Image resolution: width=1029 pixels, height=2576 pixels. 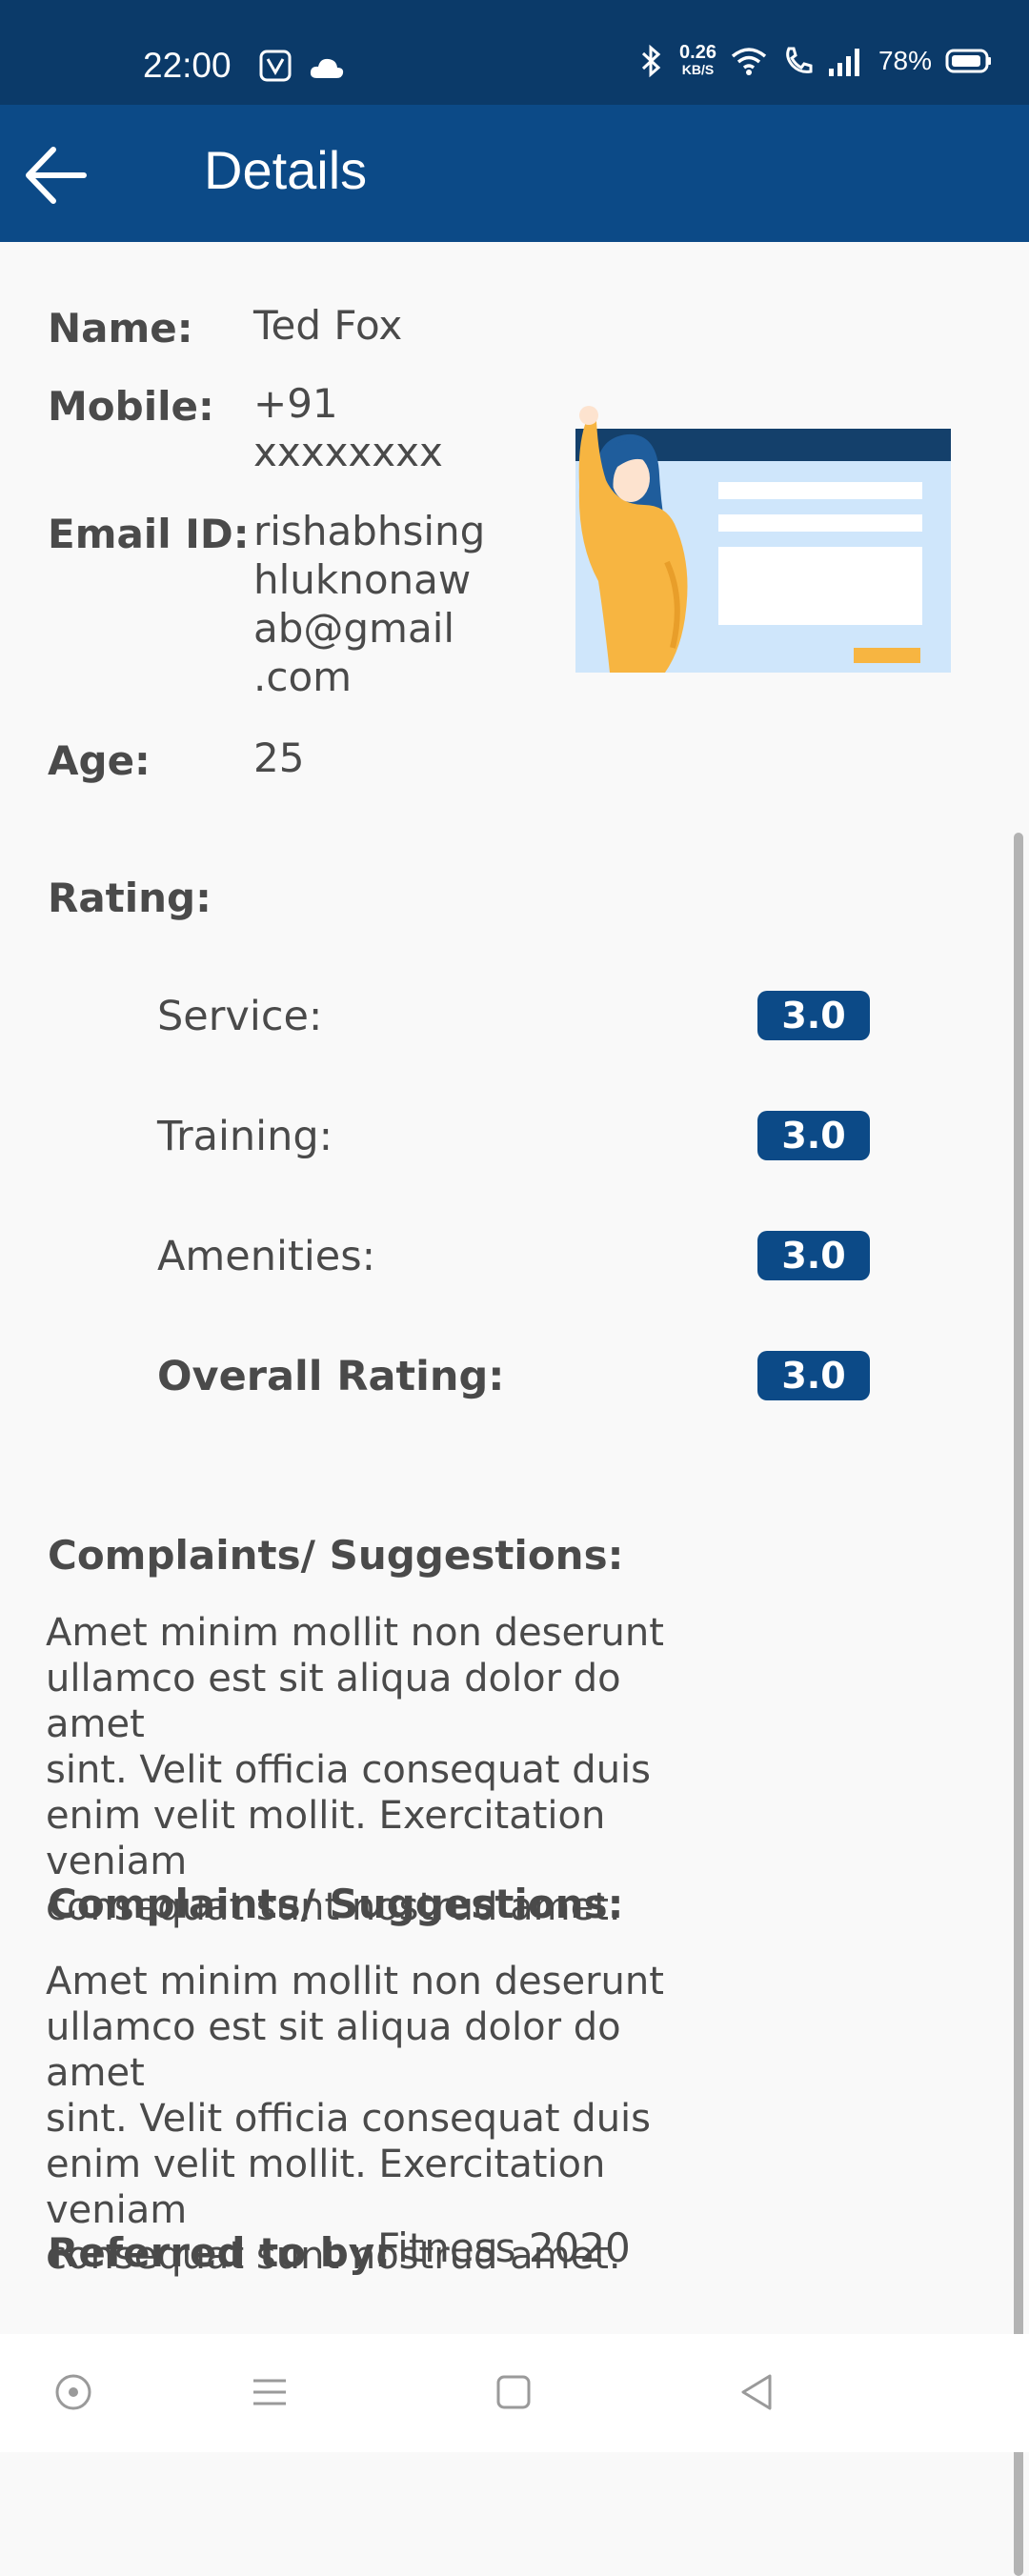 What do you see at coordinates (266, 1256) in the screenshot?
I see `rating-label: Amenities:` at bounding box center [266, 1256].